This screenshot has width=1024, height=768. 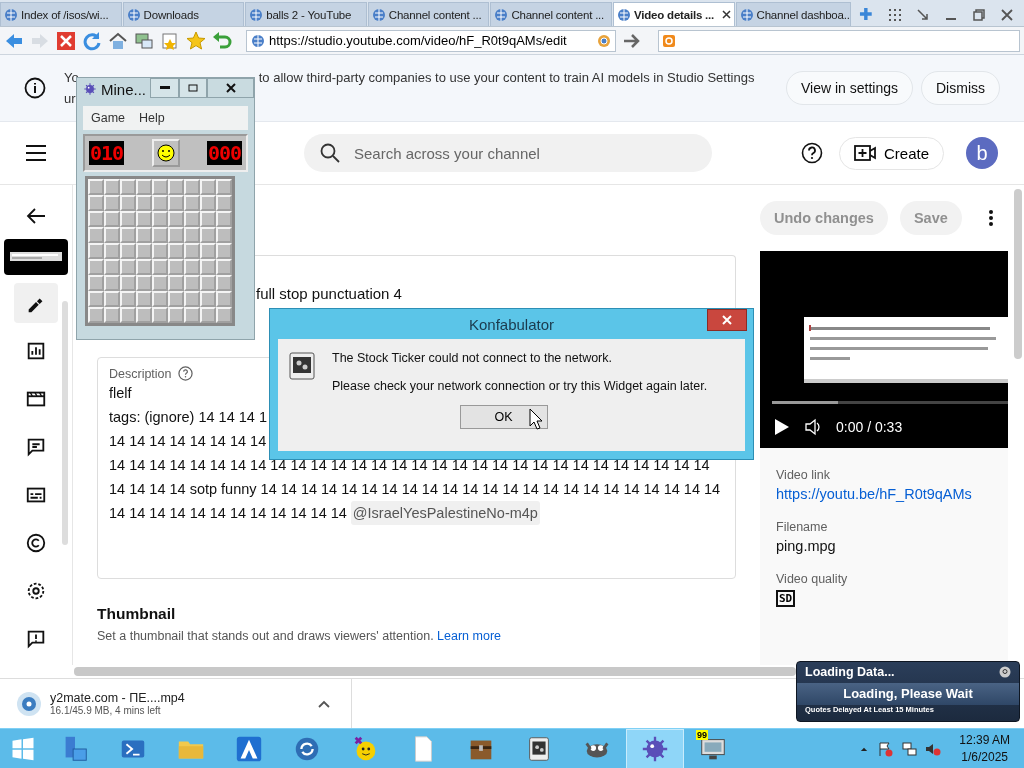 I want to click on menu-icon, so click(x=36, y=153).